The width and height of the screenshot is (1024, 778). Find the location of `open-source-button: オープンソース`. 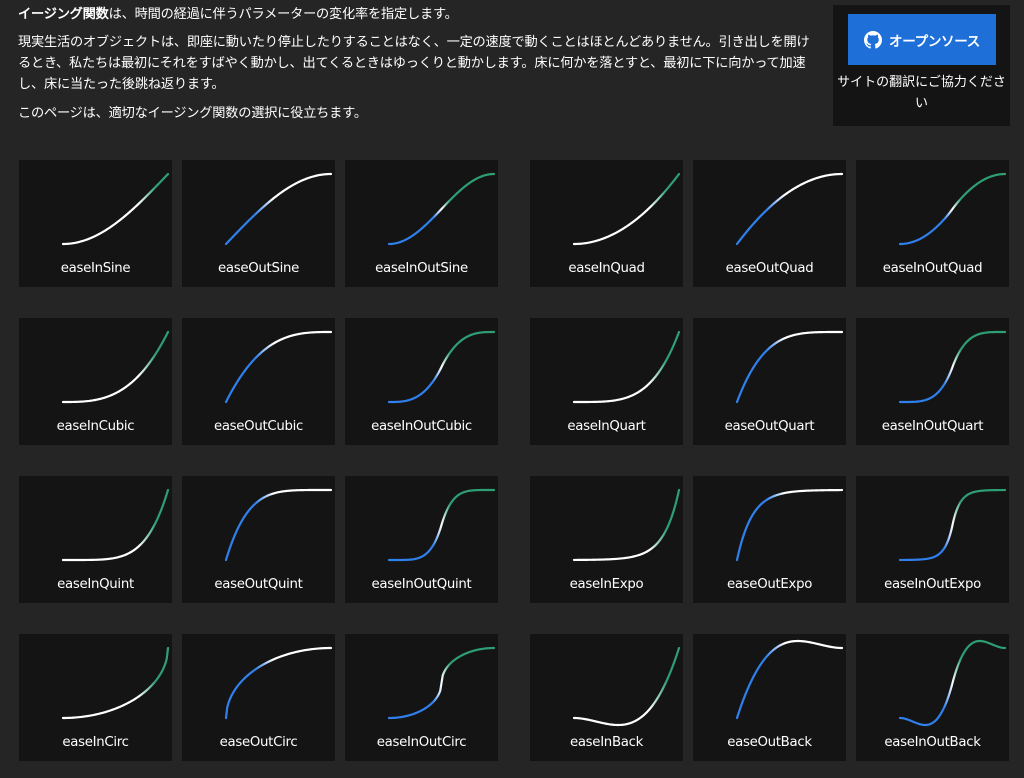

open-source-button: オープンソース is located at coordinates (922, 39).